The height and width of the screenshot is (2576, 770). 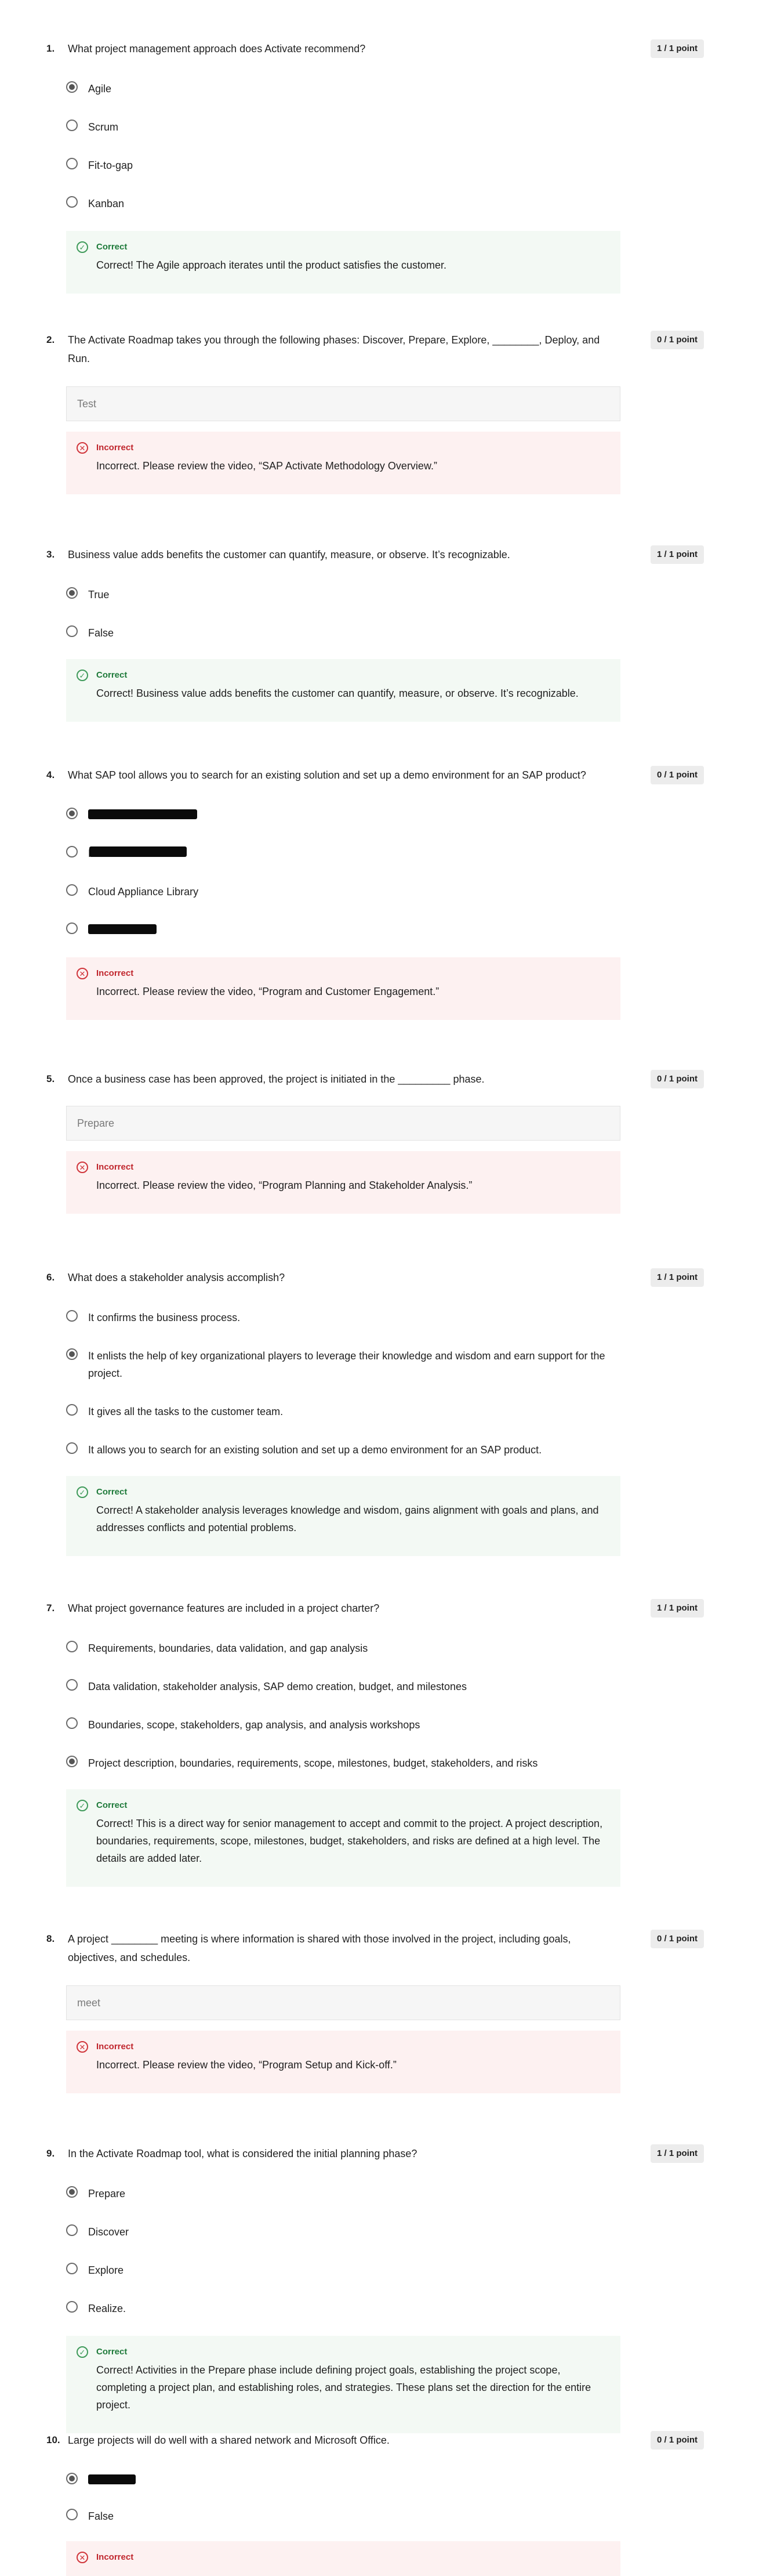 What do you see at coordinates (110, 165) in the screenshot?
I see `option-label: Fit-to-gap` at bounding box center [110, 165].